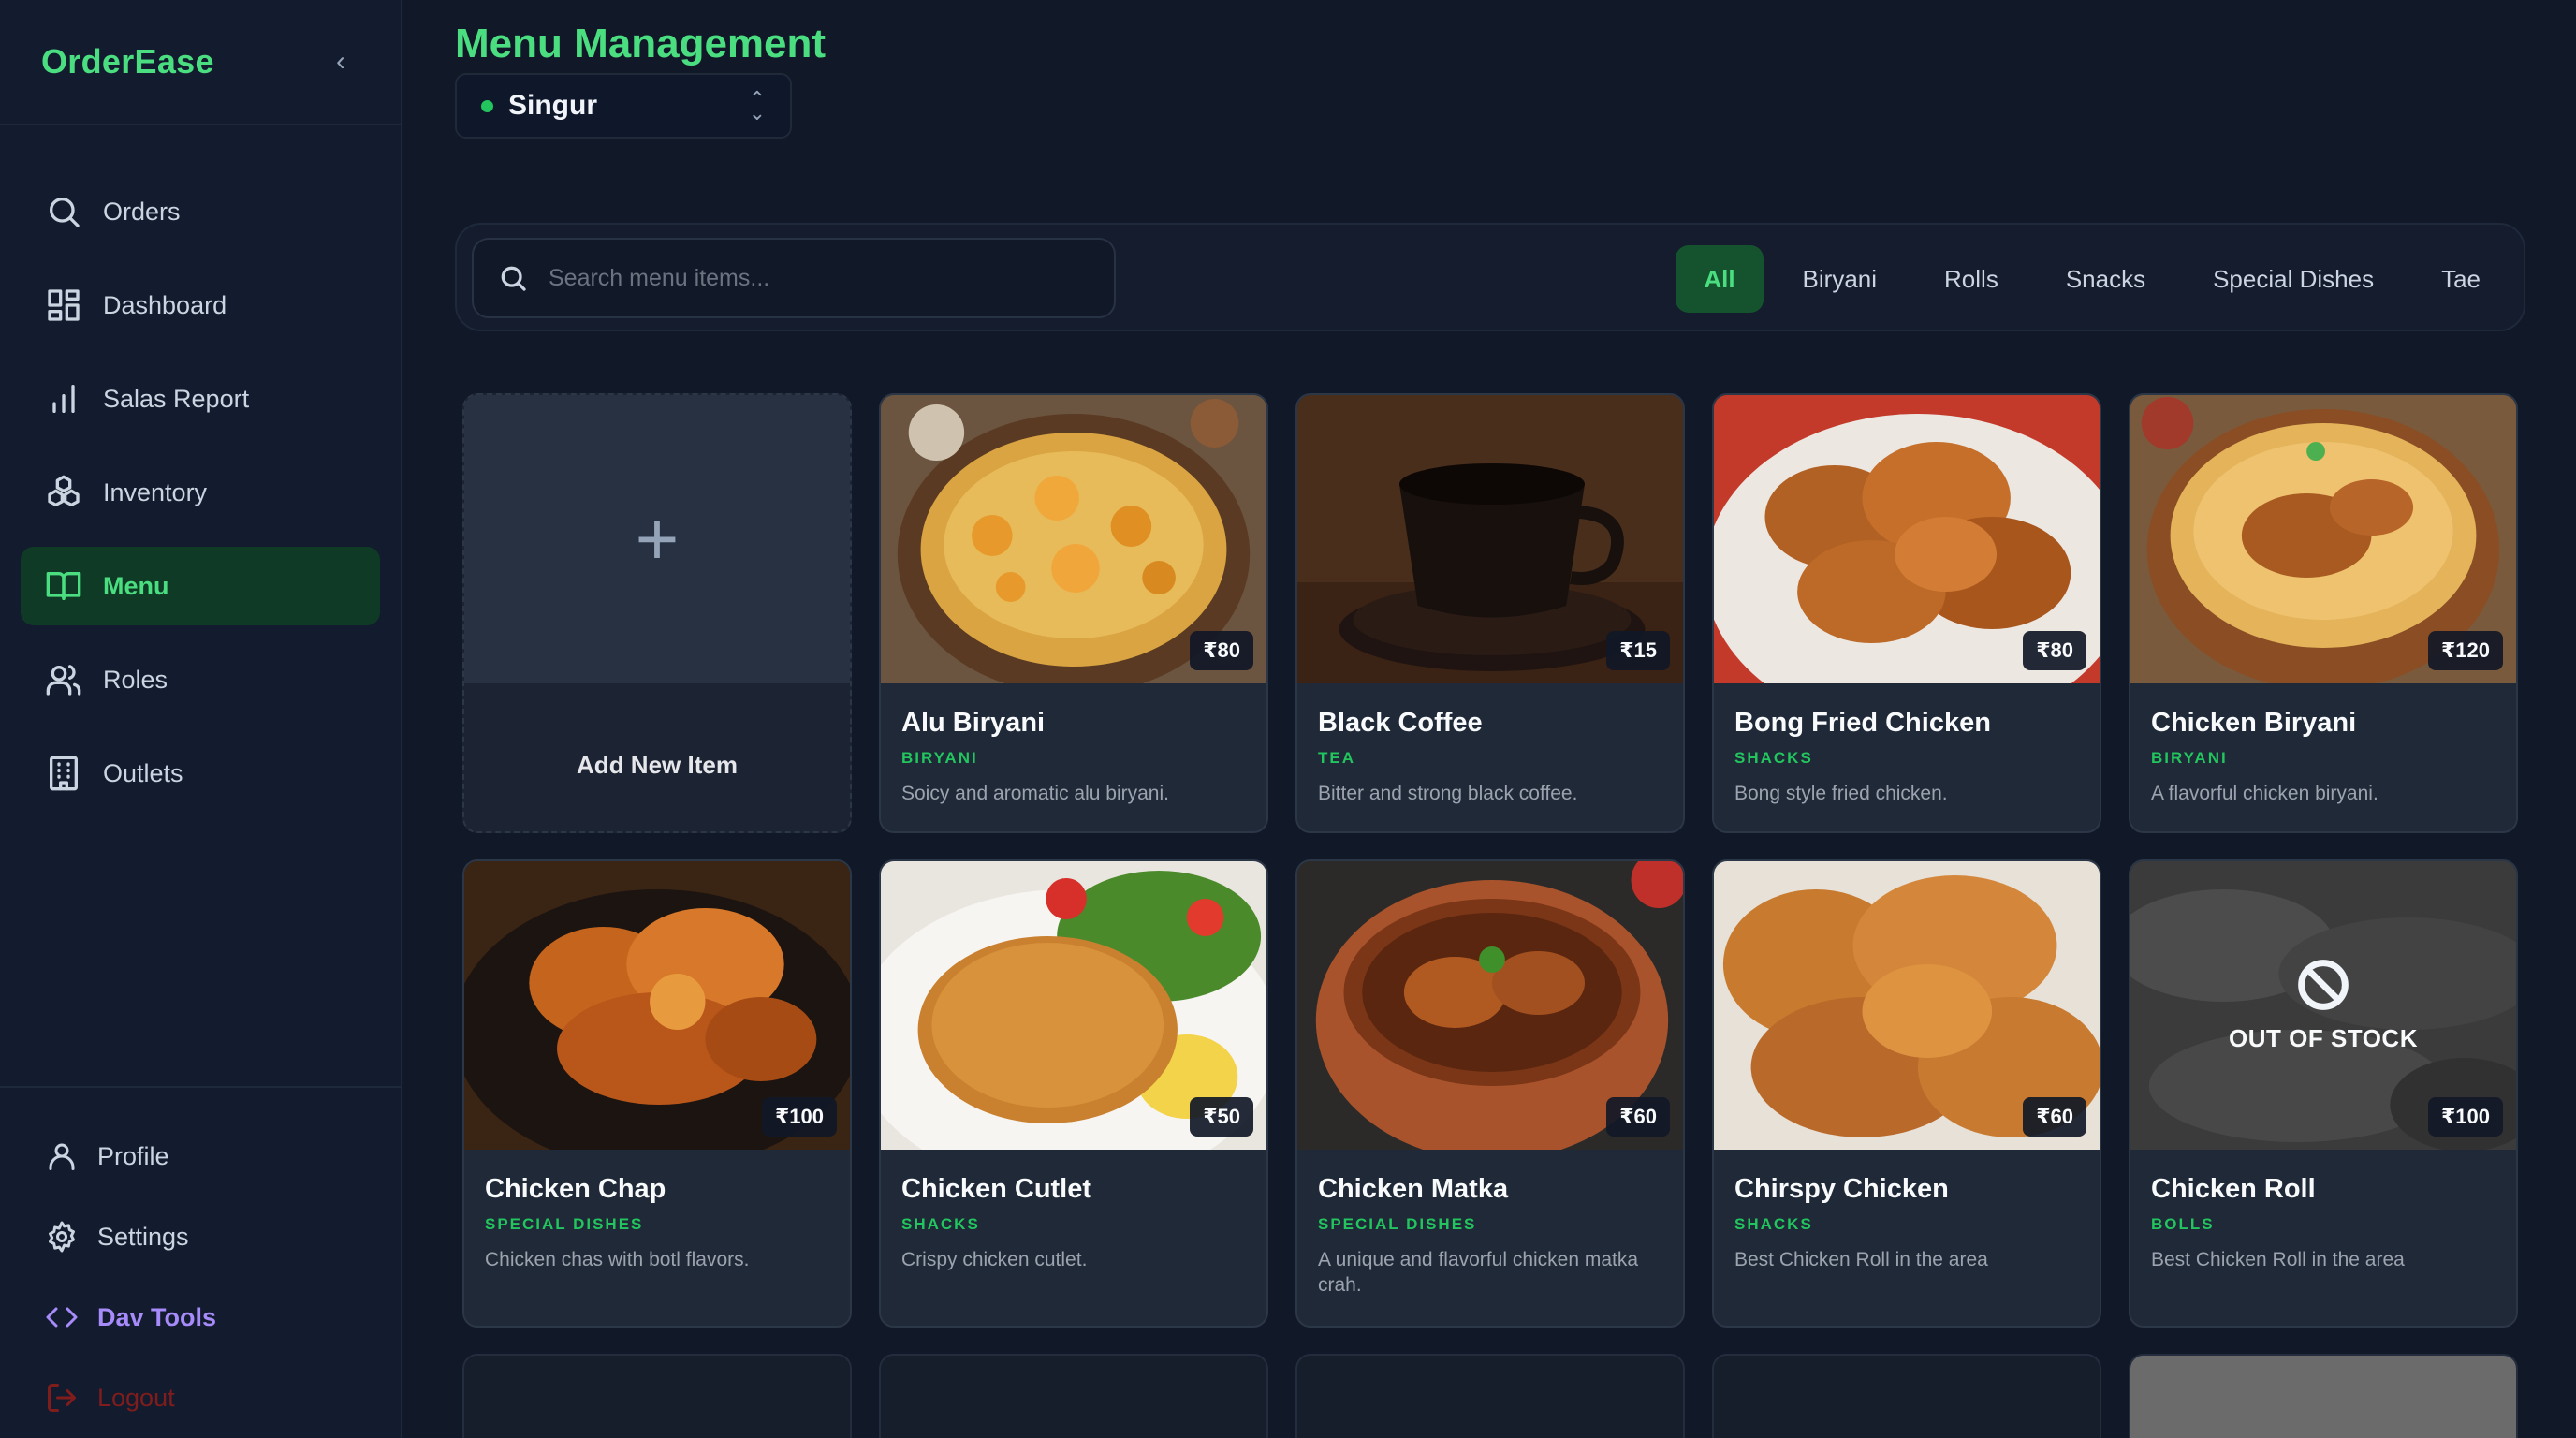 This screenshot has height=1438, width=2576. What do you see at coordinates (552, 105) in the screenshot?
I see `outlet-name: Singur` at bounding box center [552, 105].